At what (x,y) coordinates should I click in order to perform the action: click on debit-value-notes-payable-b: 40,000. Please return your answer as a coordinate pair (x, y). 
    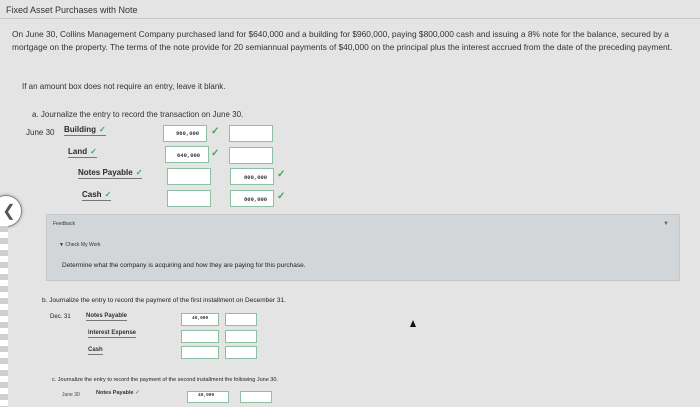
    Looking at the image, I should click on (200, 318).